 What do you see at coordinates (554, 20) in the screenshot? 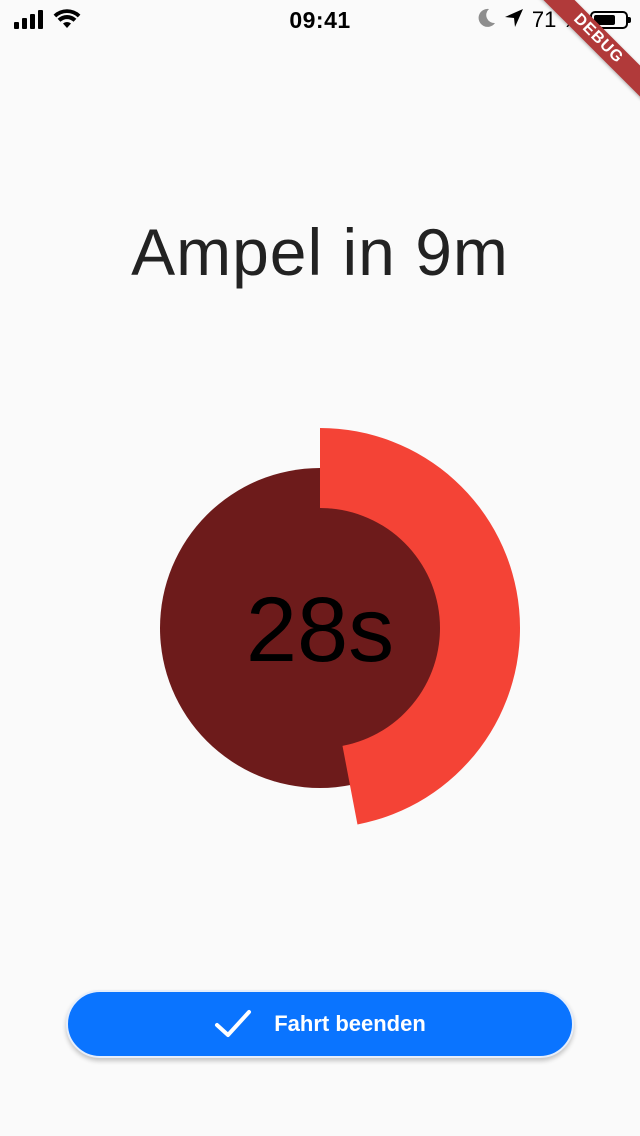
I see `status-right: 71 %` at bounding box center [554, 20].